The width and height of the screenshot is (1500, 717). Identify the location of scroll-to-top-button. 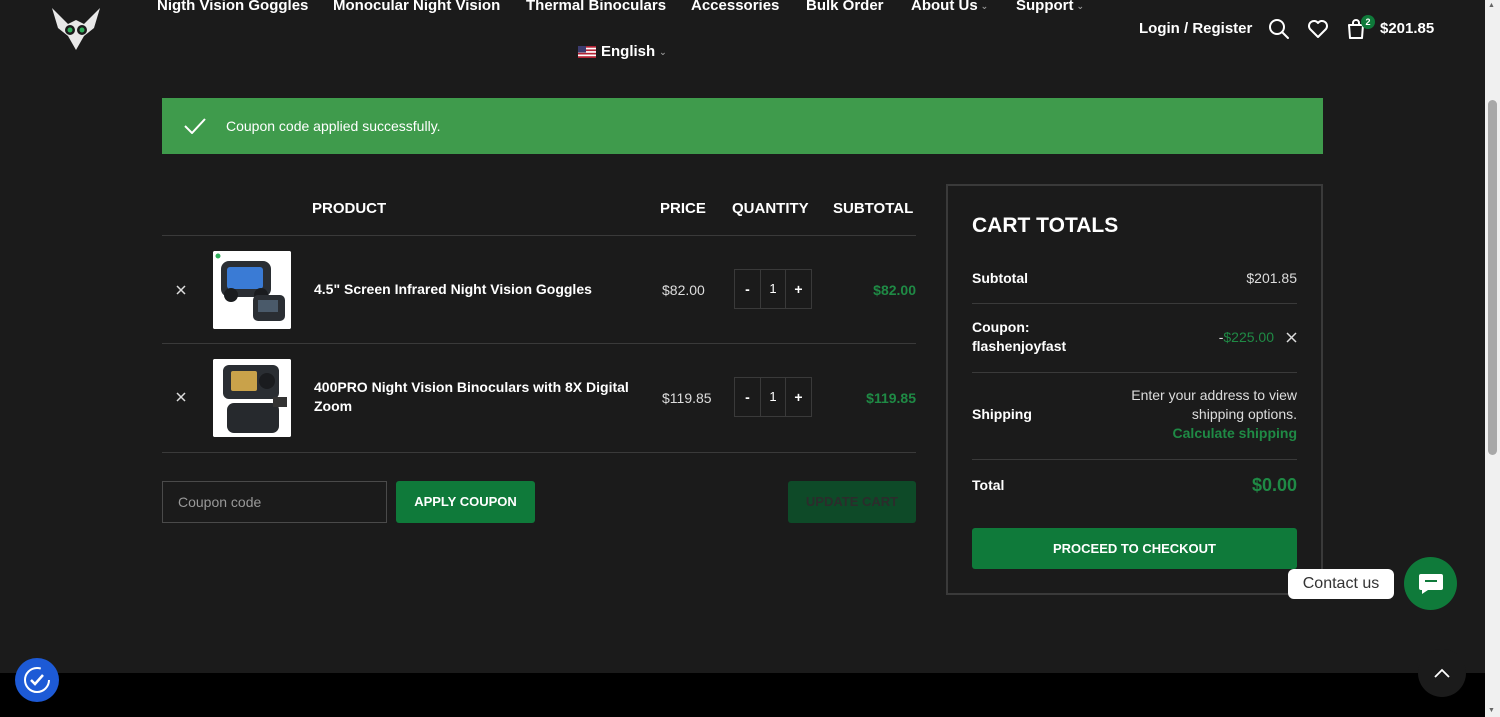
(1442, 673).